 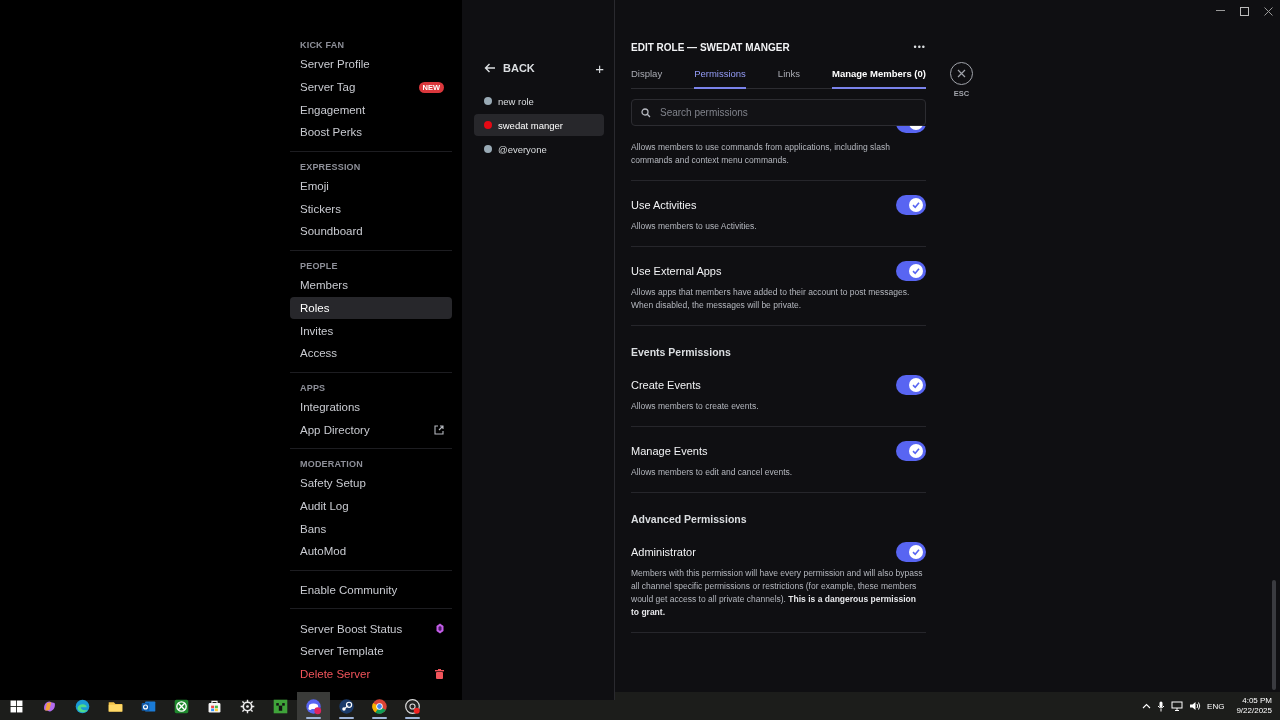 What do you see at coordinates (778, 112) in the screenshot?
I see `search-field: Search permissions` at bounding box center [778, 112].